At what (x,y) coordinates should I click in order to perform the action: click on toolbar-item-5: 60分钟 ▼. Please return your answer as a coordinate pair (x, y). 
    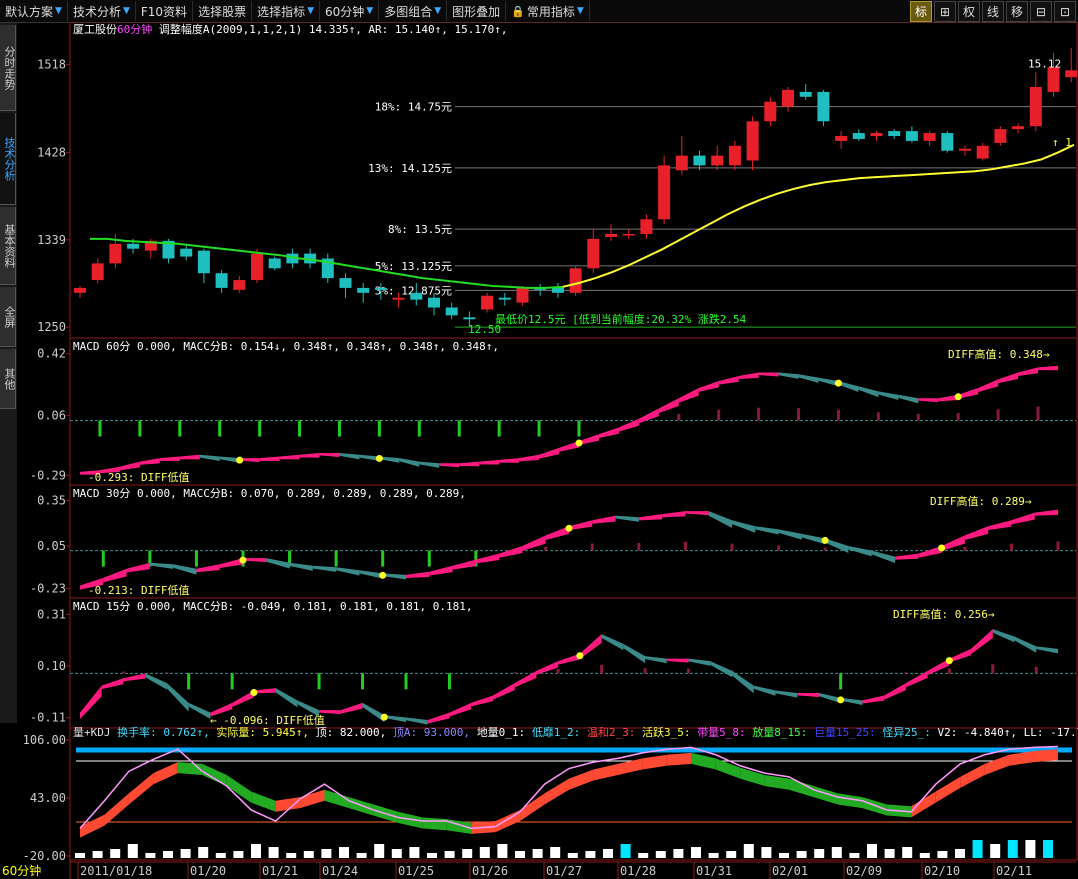
    Looking at the image, I should click on (350, 11).